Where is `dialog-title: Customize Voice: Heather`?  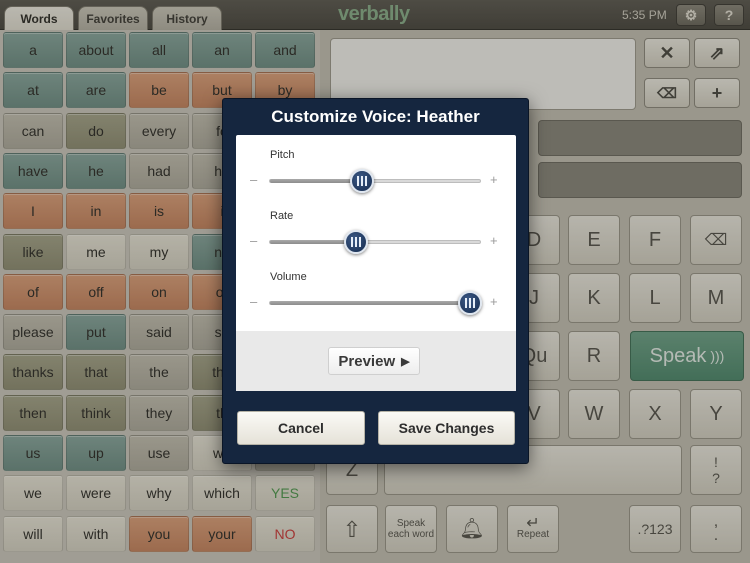
dialog-title: Customize Voice: Heather is located at coordinates (375, 116).